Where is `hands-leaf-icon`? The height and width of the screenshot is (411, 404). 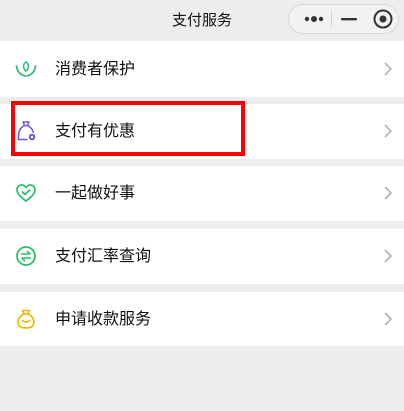 hands-leaf-icon is located at coordinates (26, 69).